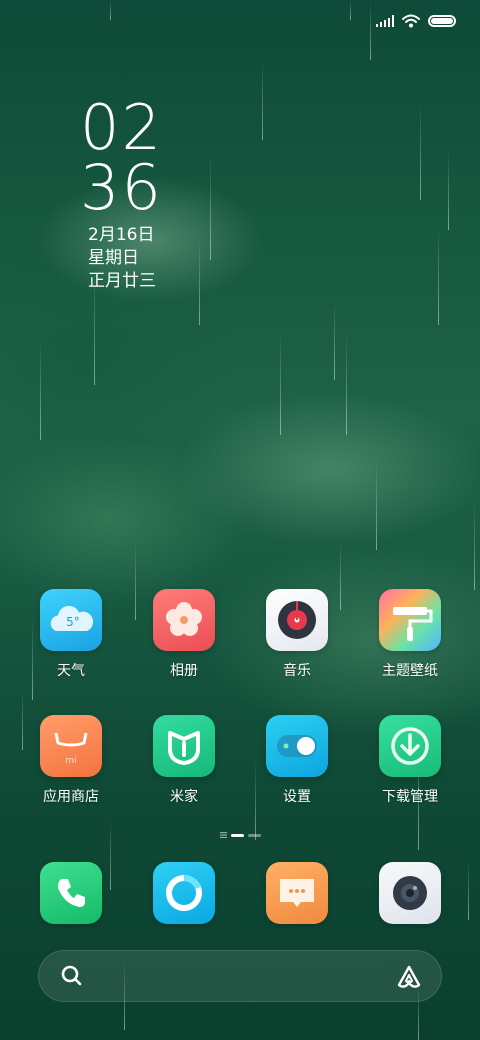  I want to click on browser-icon, so click(184, 893).